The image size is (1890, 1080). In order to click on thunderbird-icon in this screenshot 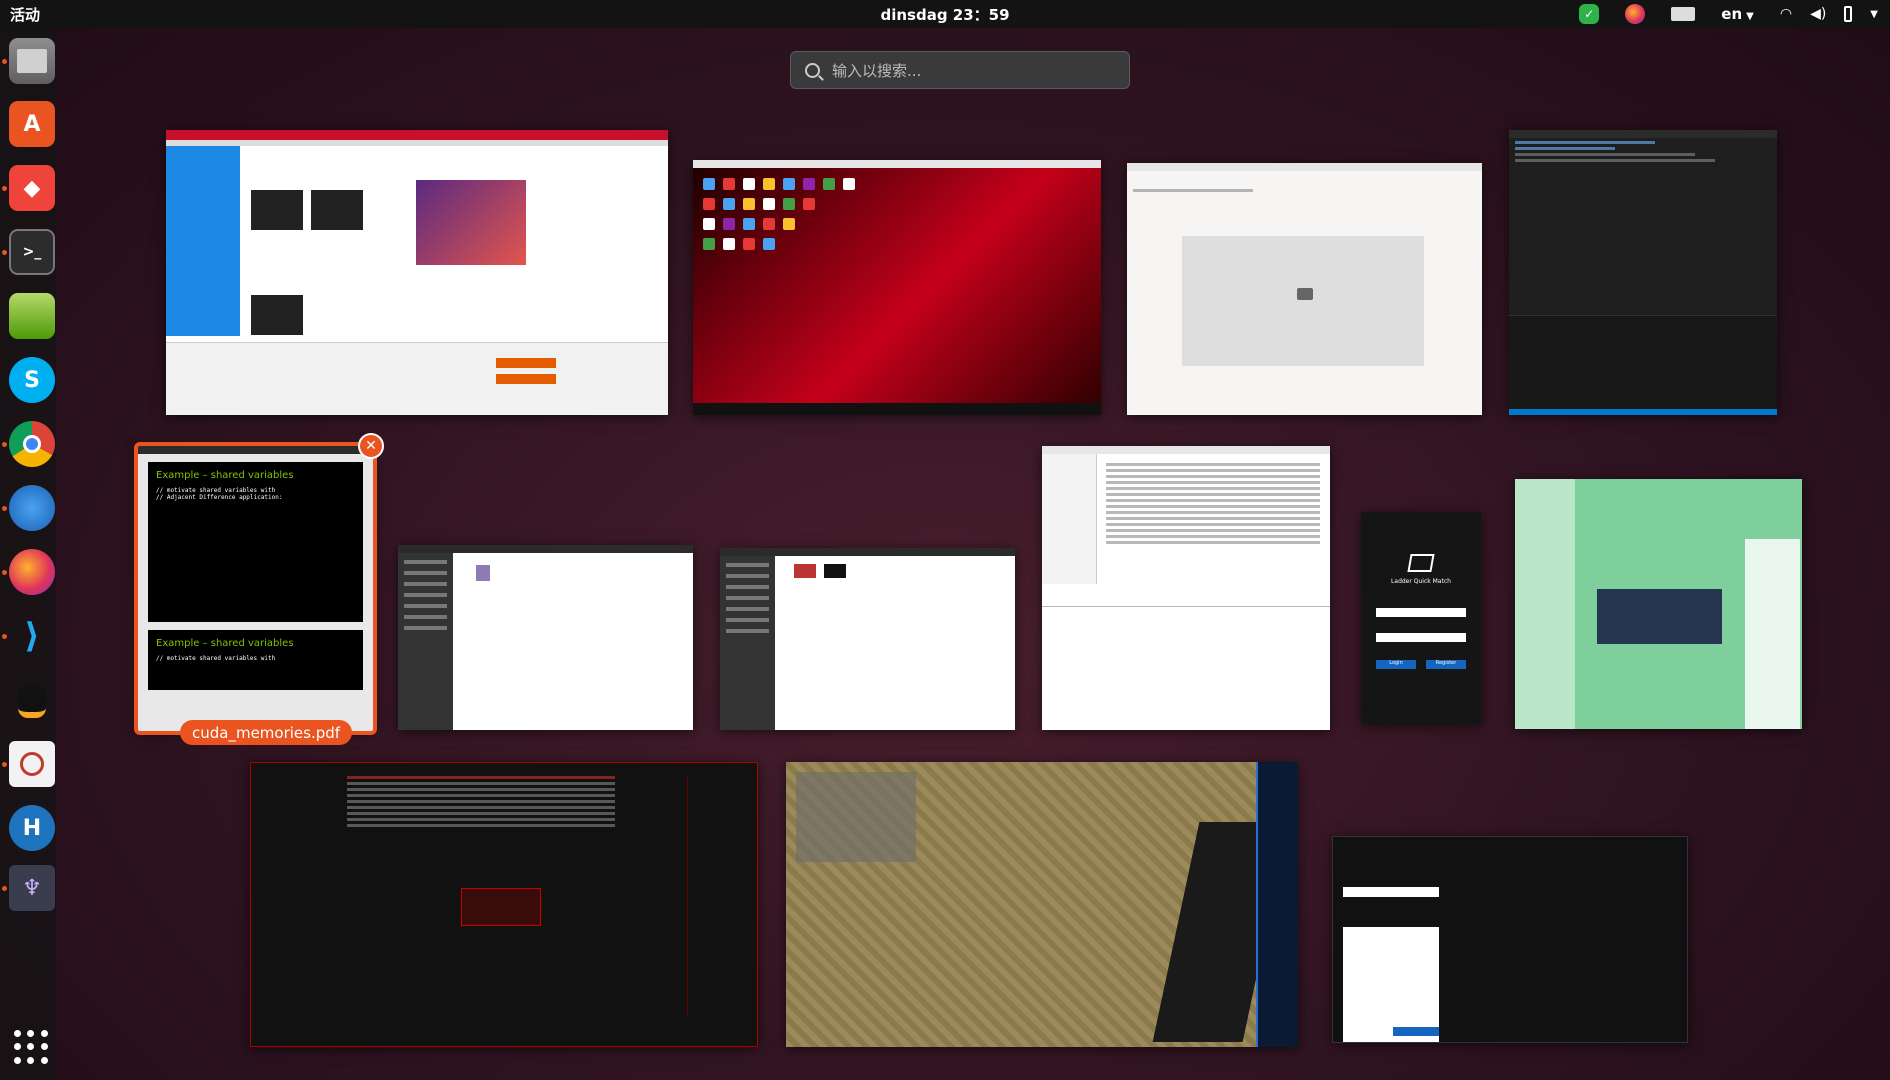, I will do `click(32, 508)`.